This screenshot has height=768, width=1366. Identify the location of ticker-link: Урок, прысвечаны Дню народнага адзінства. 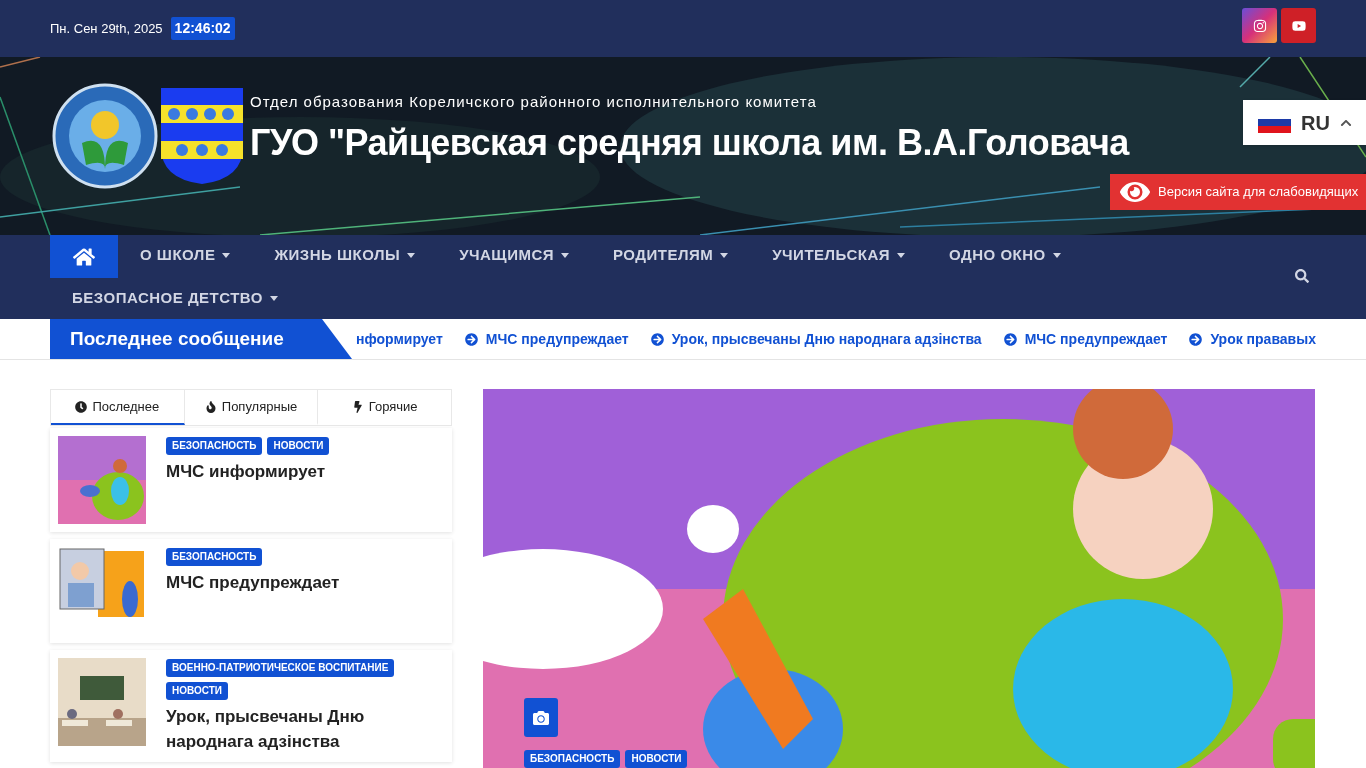
(816, 339).